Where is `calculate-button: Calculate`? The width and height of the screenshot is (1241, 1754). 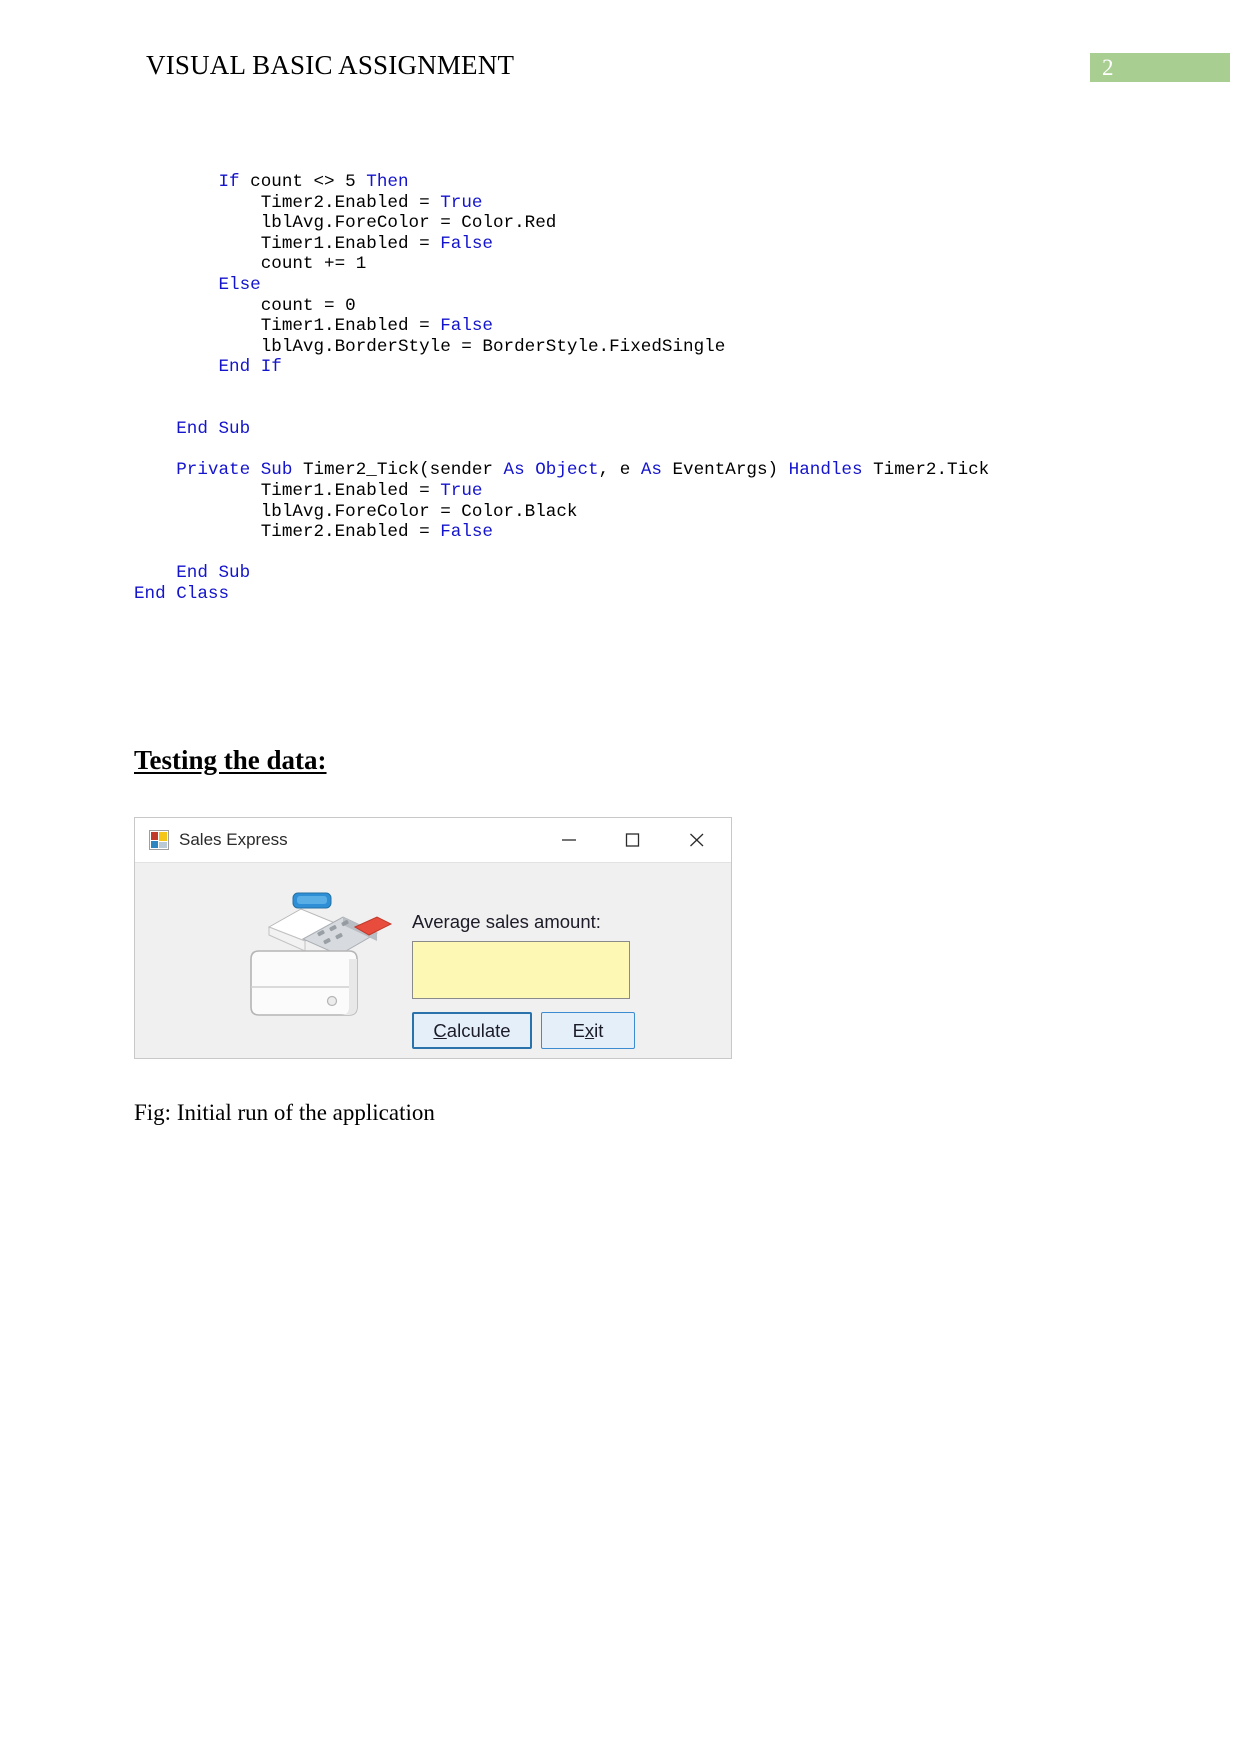
calculate-button: Calculate is located at coordinates (472, 1030).